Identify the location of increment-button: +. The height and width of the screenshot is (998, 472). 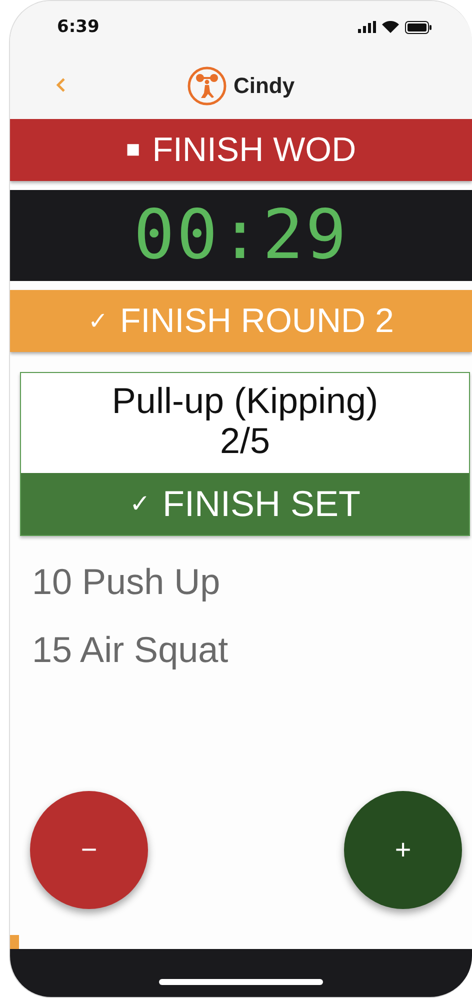
(403, 850).